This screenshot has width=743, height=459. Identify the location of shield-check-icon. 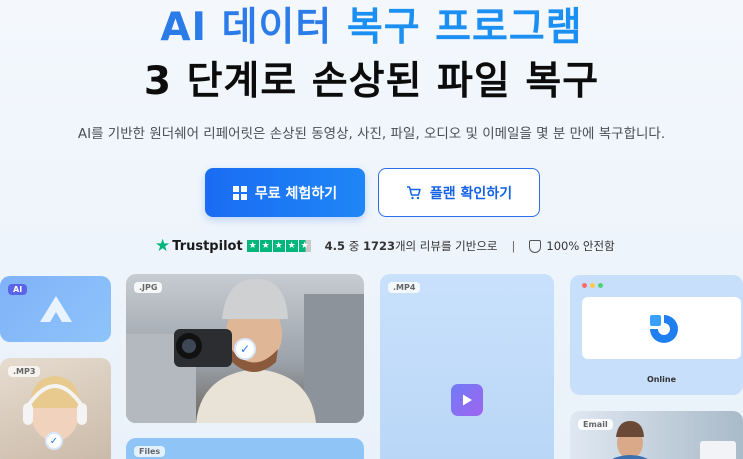
(535, 246).